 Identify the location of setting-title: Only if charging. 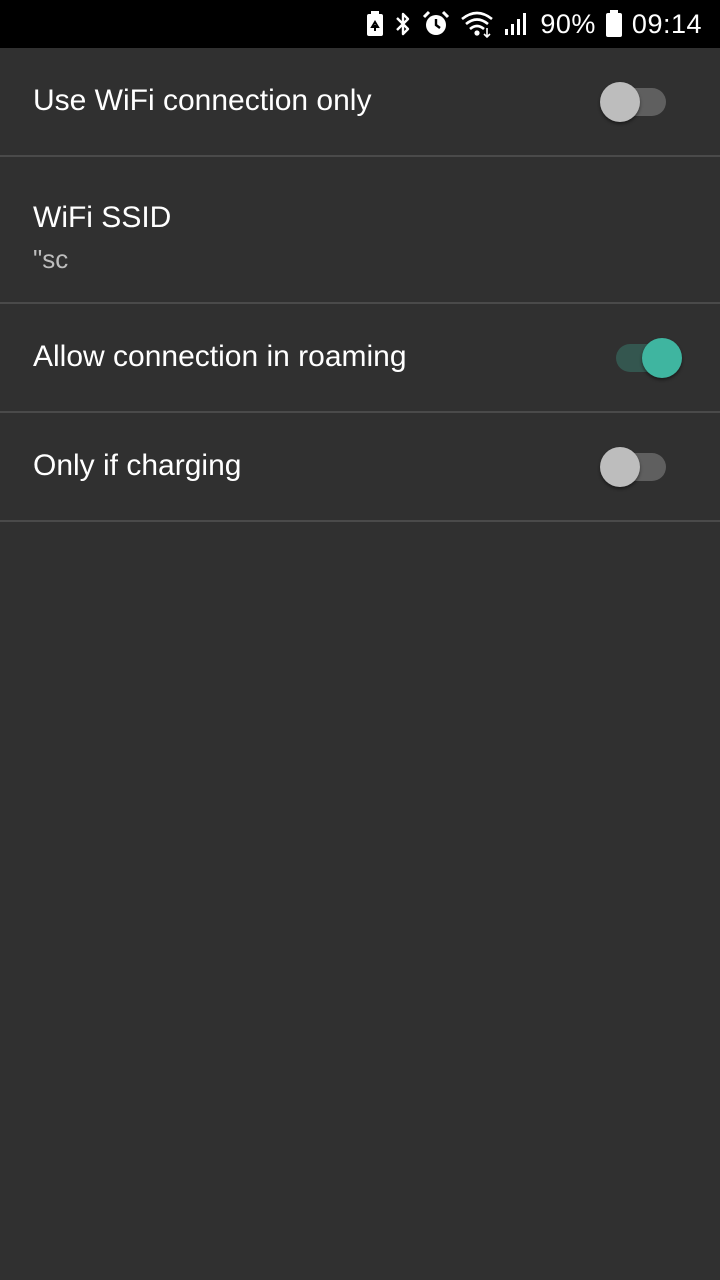
(137, 465).